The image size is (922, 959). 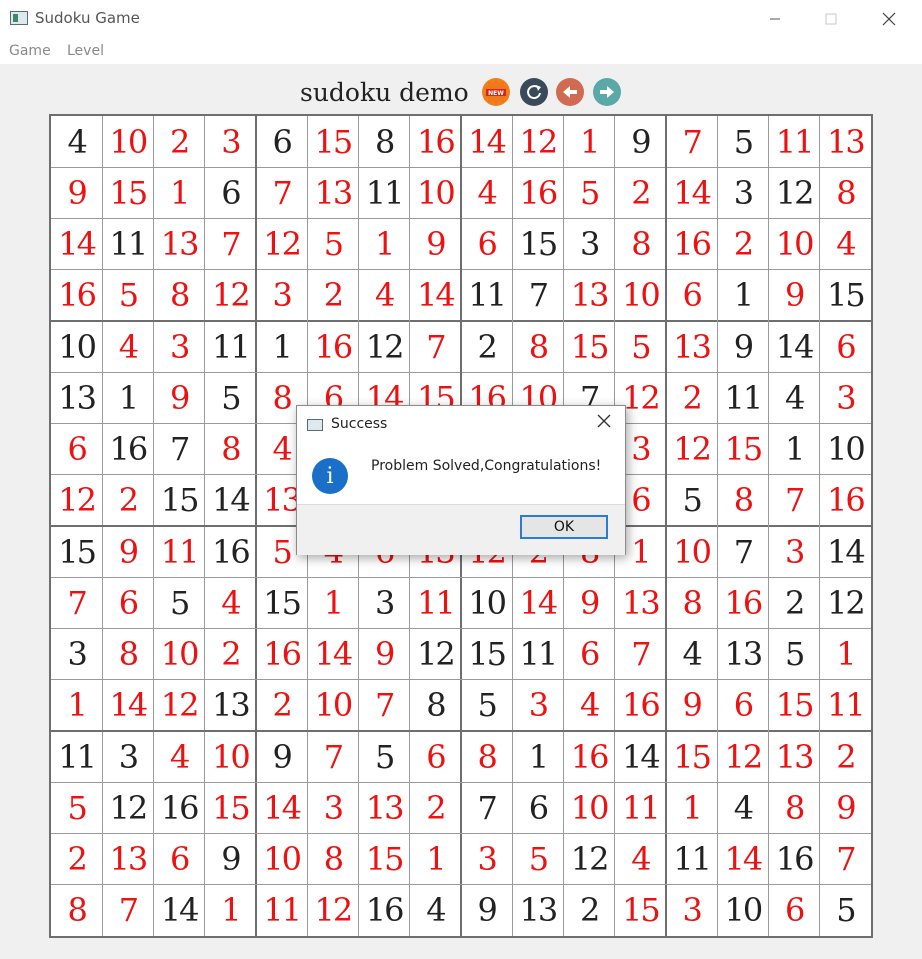 What do you see at coordinates (496, 92) in the screenshot?
I see `new-game-button: NEW` at bounding box center [496, 92].